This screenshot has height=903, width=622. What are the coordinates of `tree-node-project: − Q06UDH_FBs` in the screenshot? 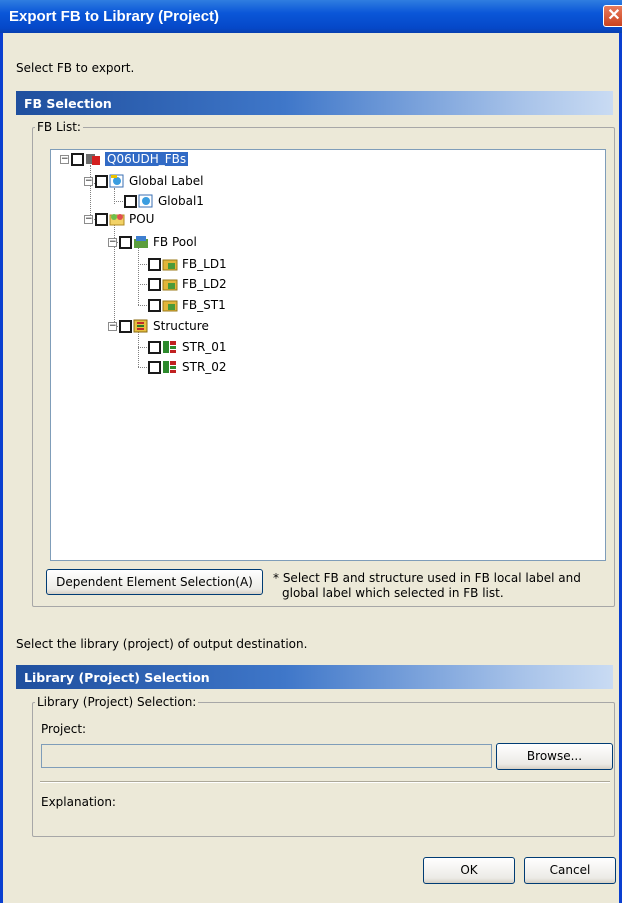 It's located at (124, 159).